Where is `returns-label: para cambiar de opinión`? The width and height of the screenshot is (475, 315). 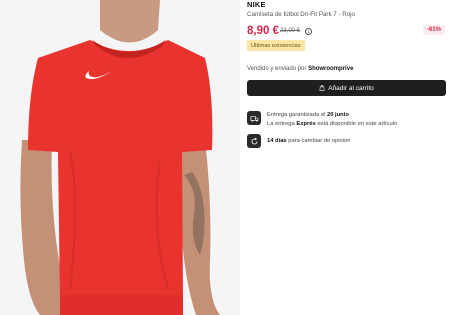 returns-label: para cambiar de opinión is located at coordinates (319, 141).